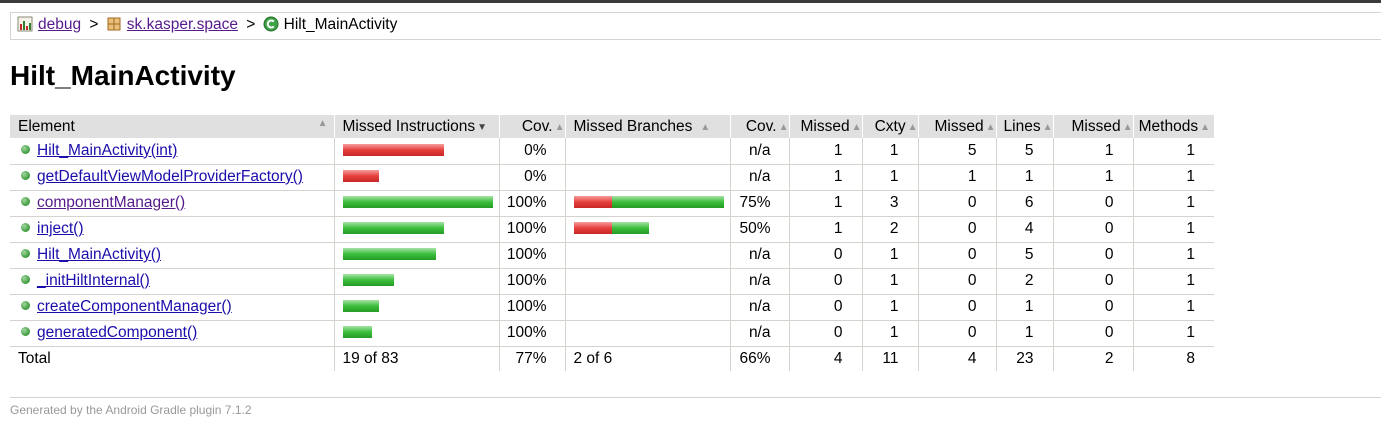  Describe the element at coordinates (111, 202) in the screenshot. I see `element-link: componentManager()` at that location.